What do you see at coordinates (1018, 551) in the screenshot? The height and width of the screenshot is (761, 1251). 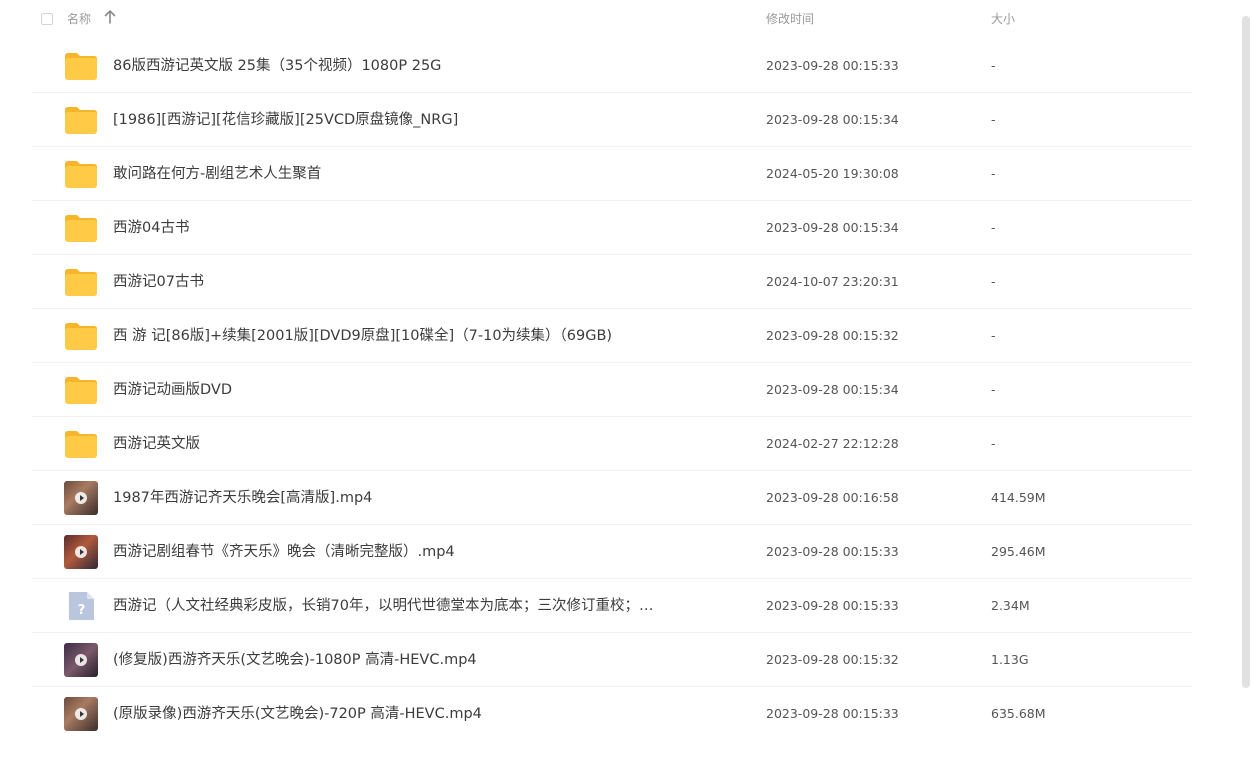 I see `file-size: 295.46M` at bounding box center [1018, 551].